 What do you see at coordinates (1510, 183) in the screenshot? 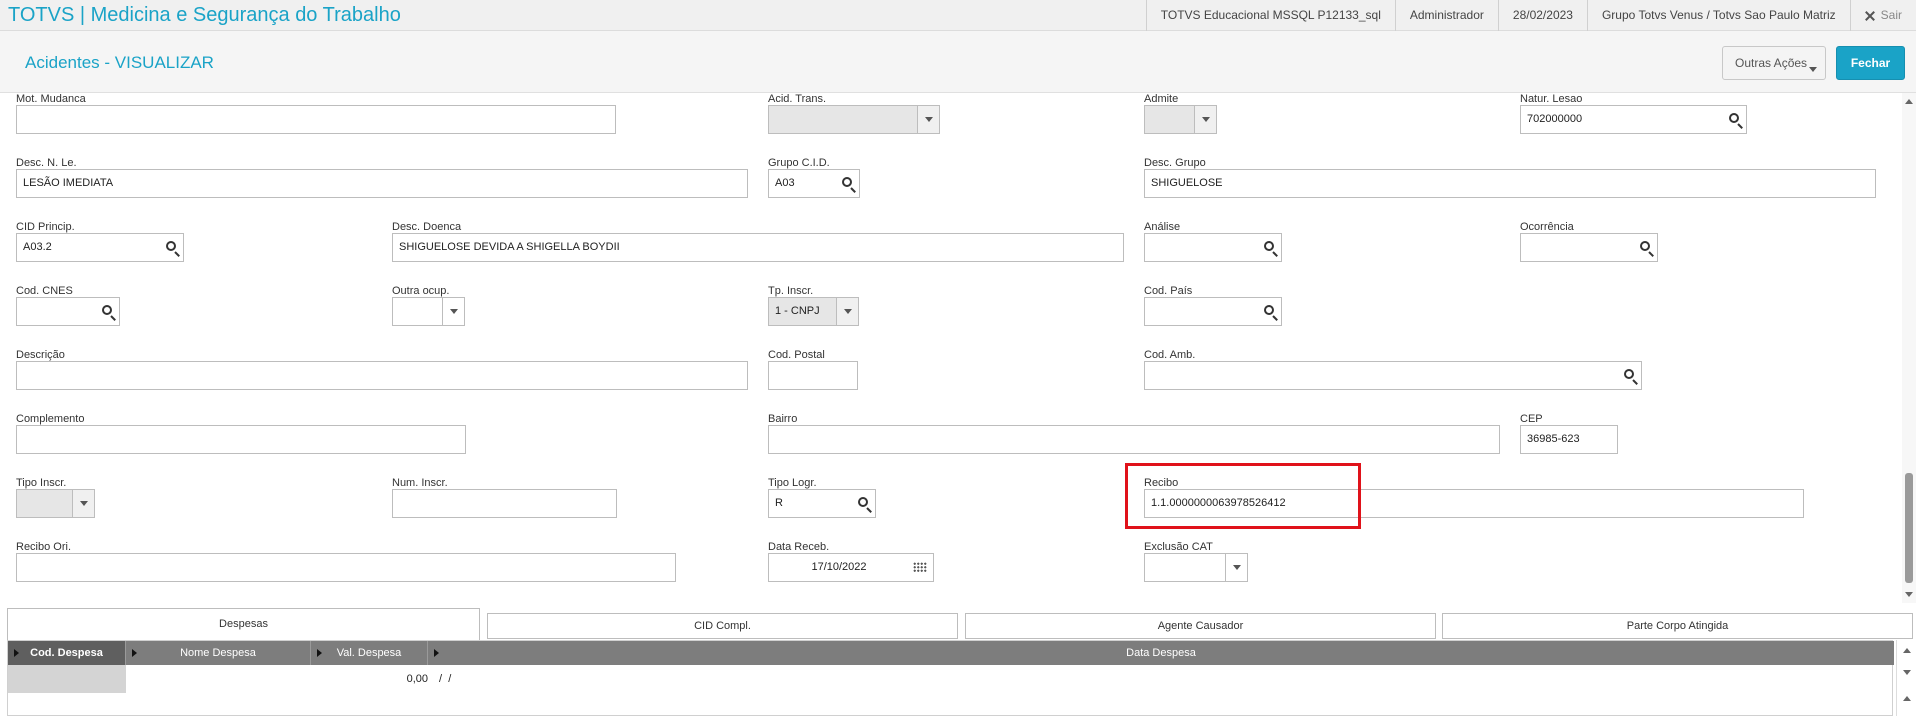
I see `desc-grupo-input: SHIGUELOSE` at bounding box center [1510, 183].